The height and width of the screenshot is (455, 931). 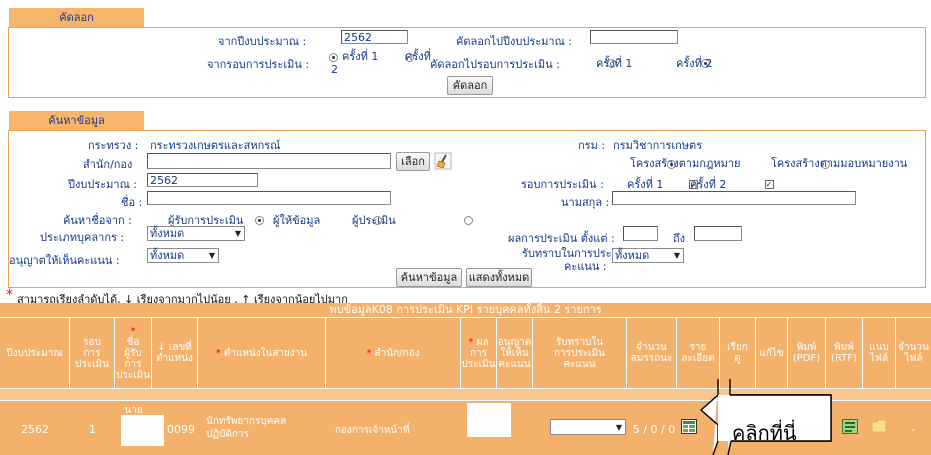 I want to click on row-name-redacted, so click(x=142, y=430).